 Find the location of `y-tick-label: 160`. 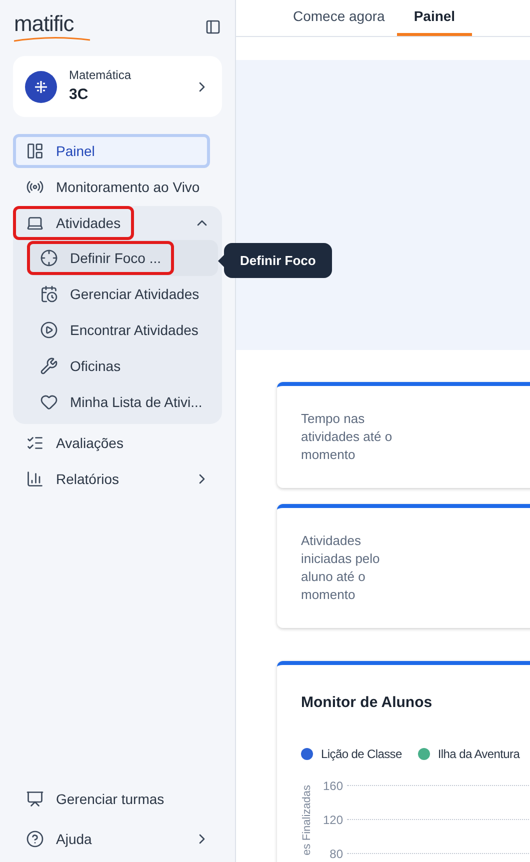

y-tick-label: 160 is located at coordinates (332, 786).